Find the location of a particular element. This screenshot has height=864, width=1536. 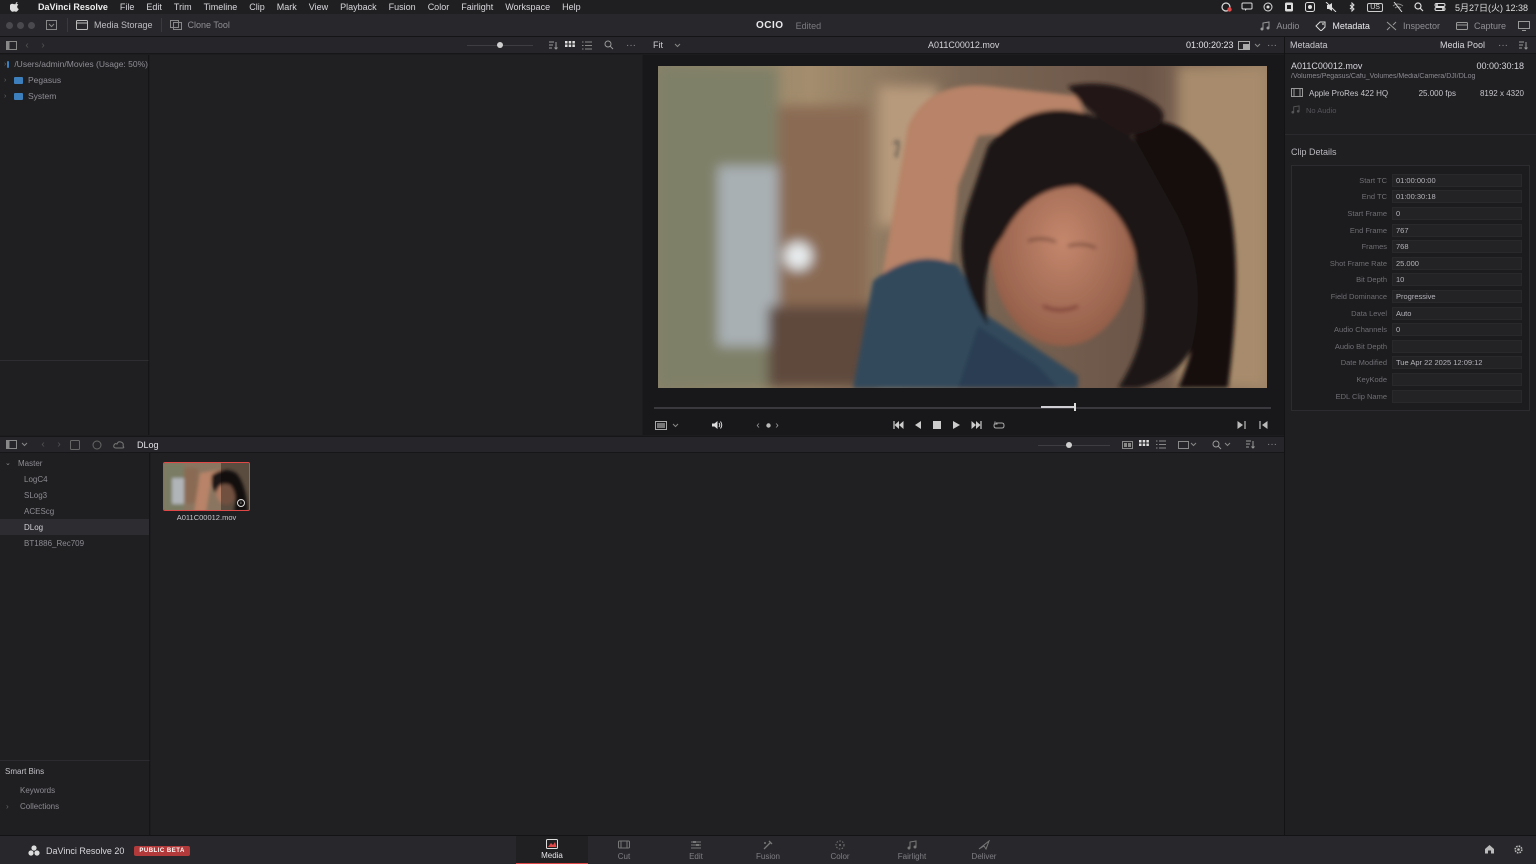

fullscreen-icon is located at coordinates (1524, 26).